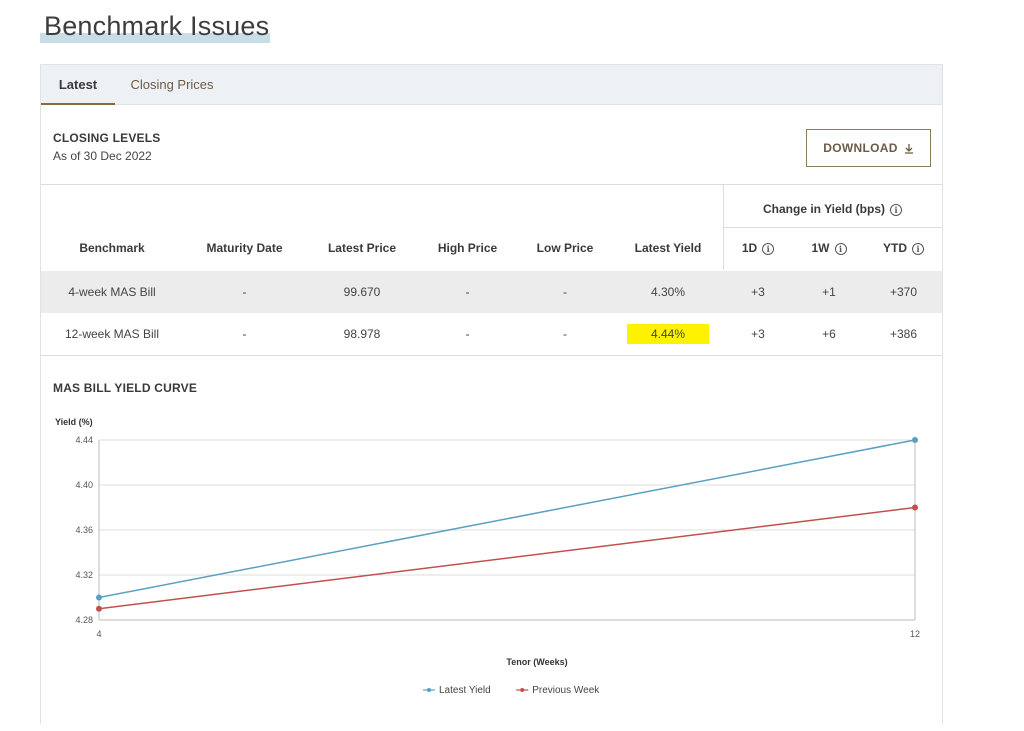  I want to click on legend-label: Previous Week, so click(566, 690).